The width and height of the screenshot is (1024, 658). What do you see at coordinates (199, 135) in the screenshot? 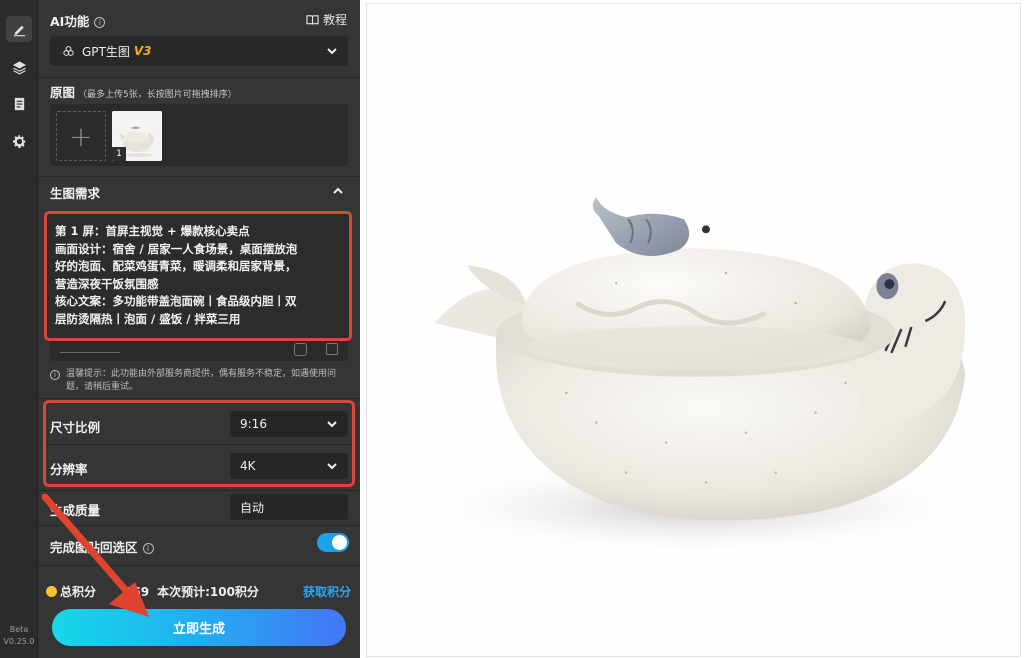
I see `upload-area: + 1` at bounding box center [199, 135].